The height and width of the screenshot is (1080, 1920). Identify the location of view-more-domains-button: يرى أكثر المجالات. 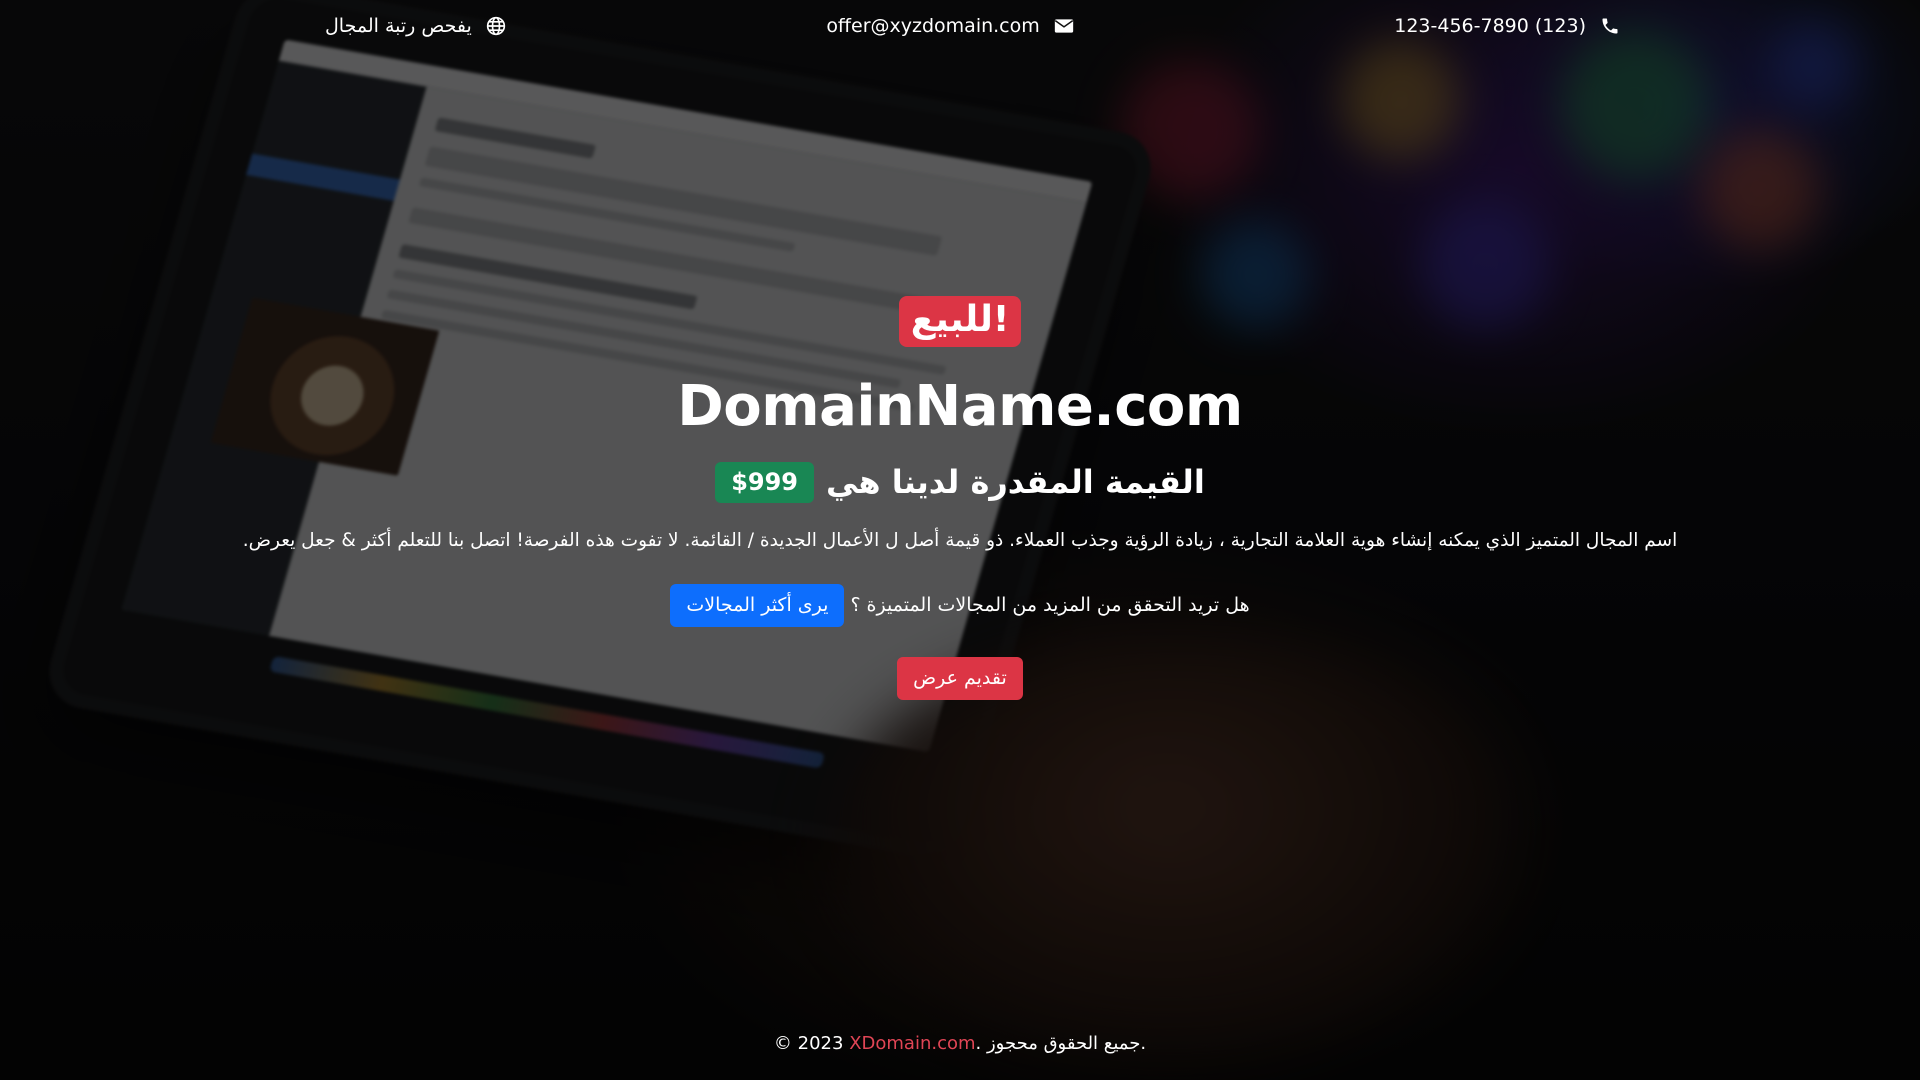
(757, 605).